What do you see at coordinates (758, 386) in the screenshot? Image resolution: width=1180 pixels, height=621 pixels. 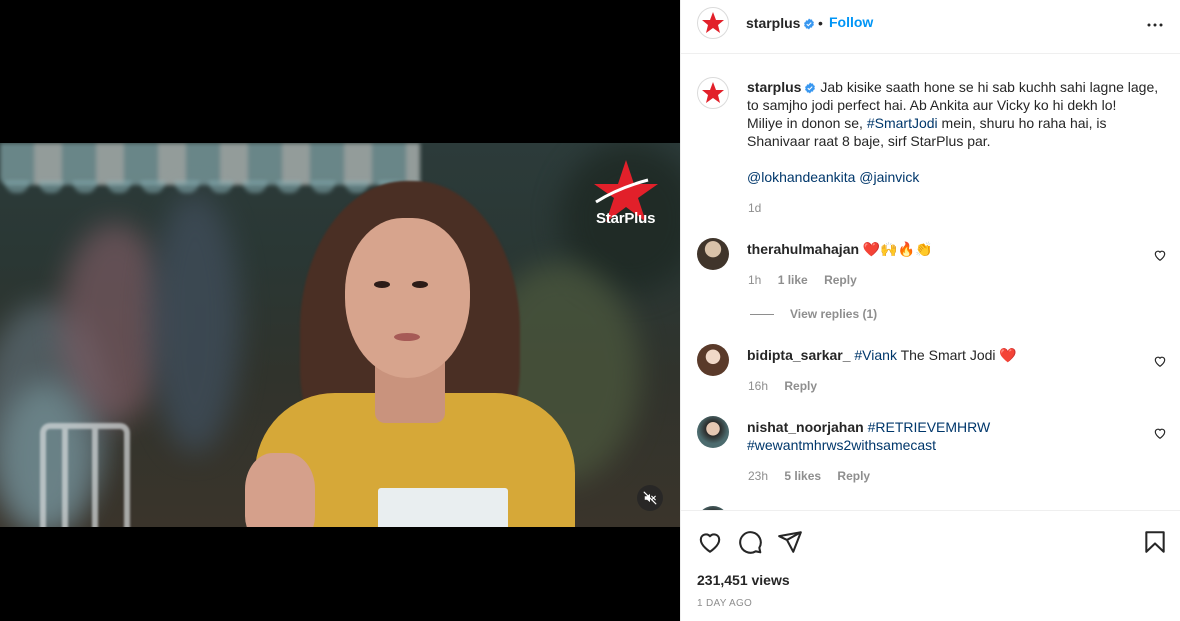 I see `comment-timestamp: 16h` at bounding box center [758, 386].